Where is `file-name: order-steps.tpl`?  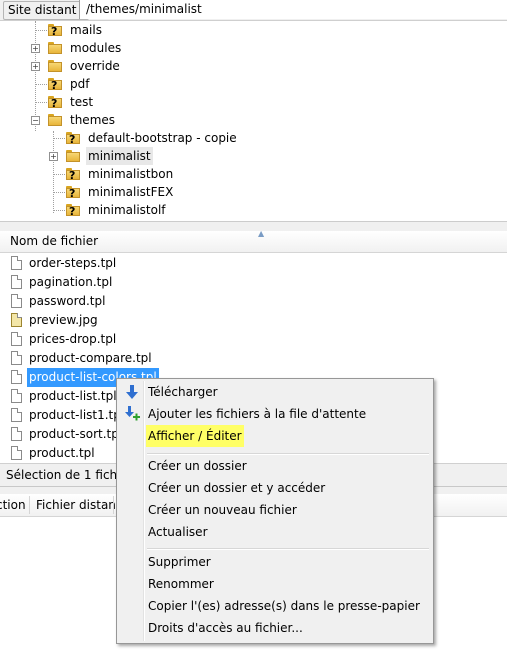
file-name: order-steps.tpl is located at coordinates (73, 263).